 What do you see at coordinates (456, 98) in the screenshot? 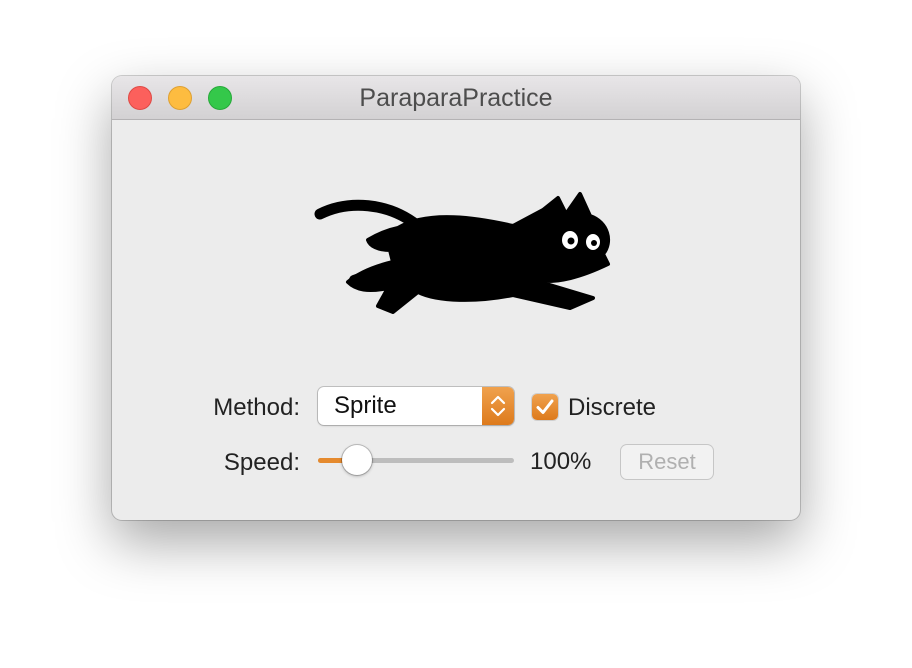
I see `title-bar: ParaparaPractice` at bounding box center [456, 98].